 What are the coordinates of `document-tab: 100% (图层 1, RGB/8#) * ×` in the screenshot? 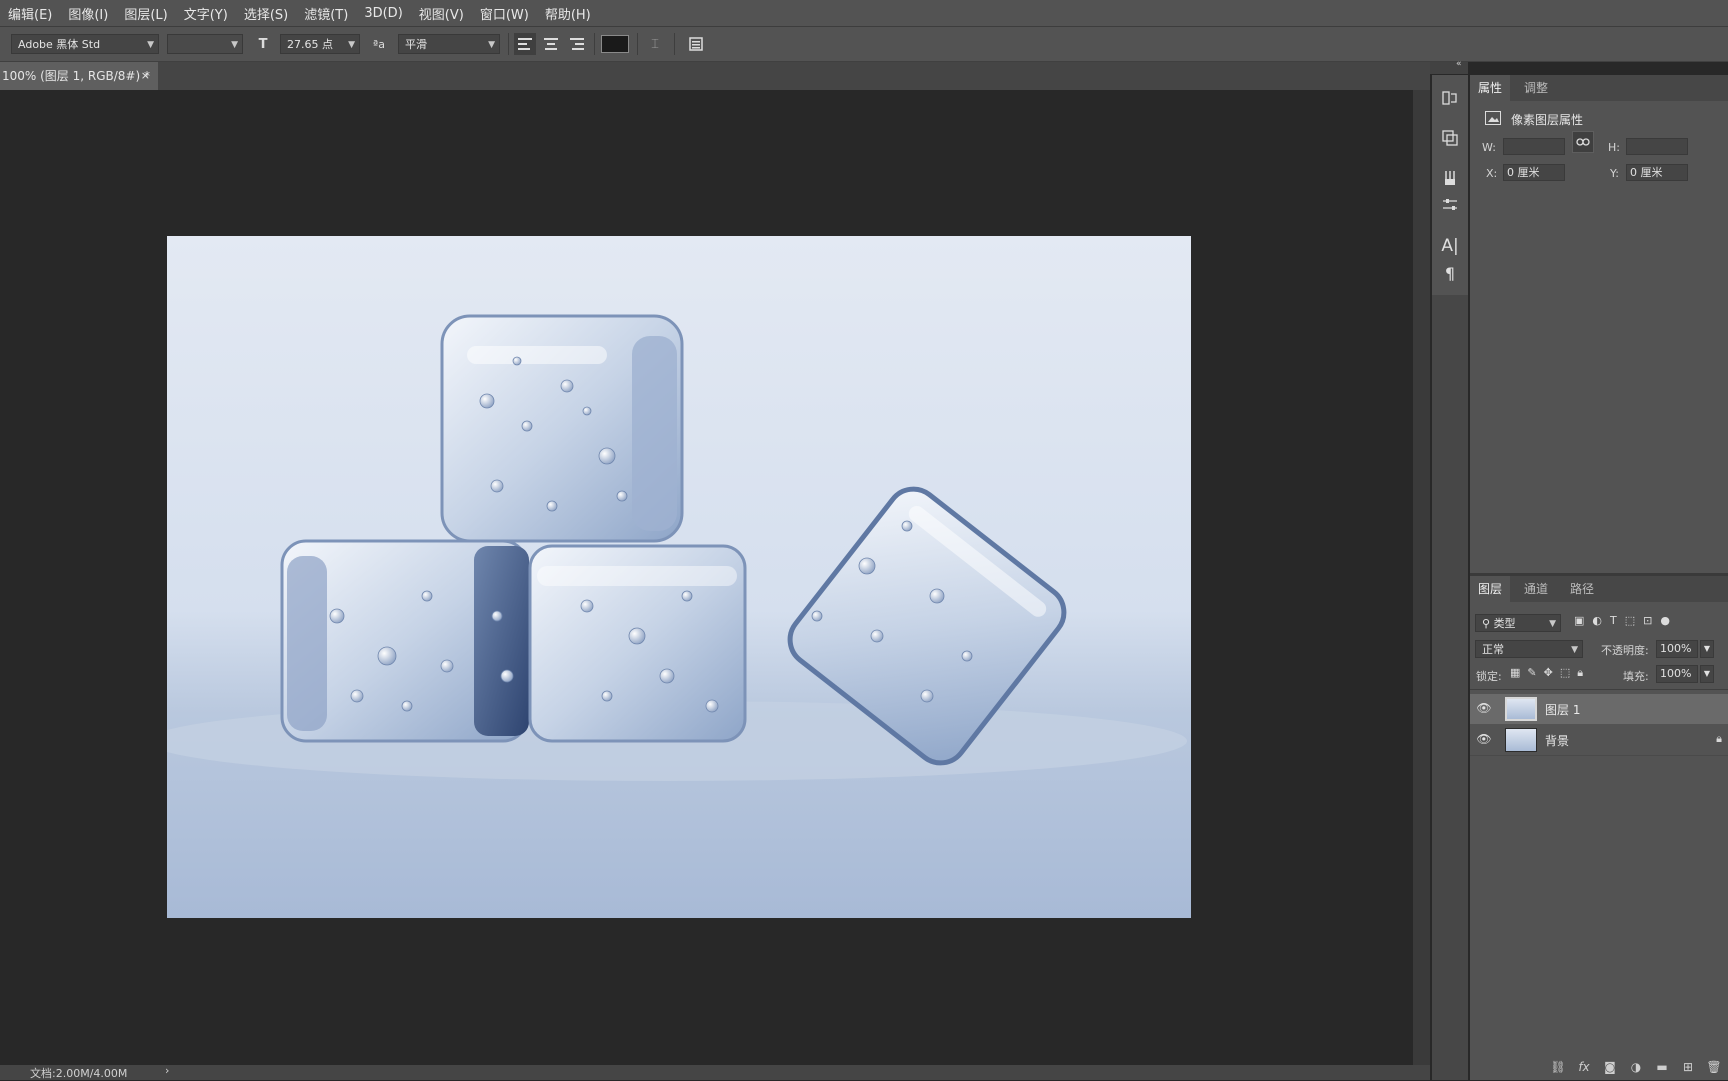 It's located at (79, 76).